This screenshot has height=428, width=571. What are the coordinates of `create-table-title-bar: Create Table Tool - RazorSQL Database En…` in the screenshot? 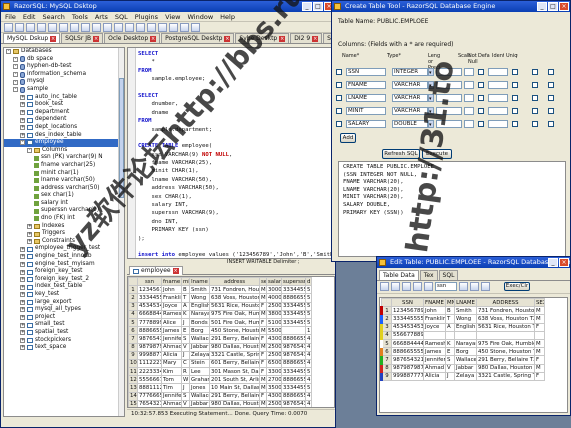 It's located at (451, 6).